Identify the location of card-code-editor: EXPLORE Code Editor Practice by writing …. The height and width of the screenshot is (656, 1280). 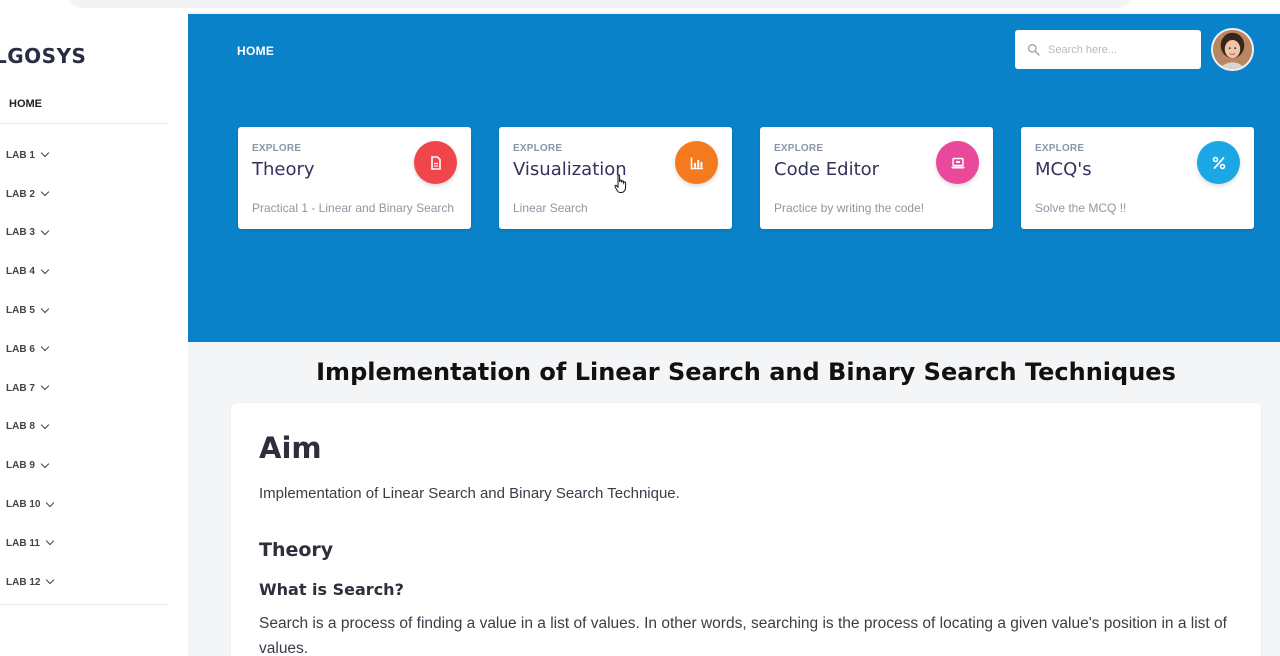
(876, 178).